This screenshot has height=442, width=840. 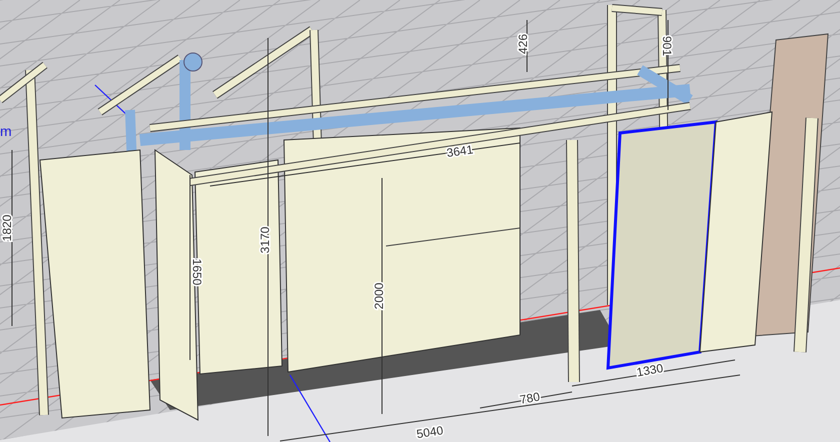 What do you see at coordinates (430, 432) in the screenshot?
I see `dimension-label: 5040` at bounding box center [430, 432].